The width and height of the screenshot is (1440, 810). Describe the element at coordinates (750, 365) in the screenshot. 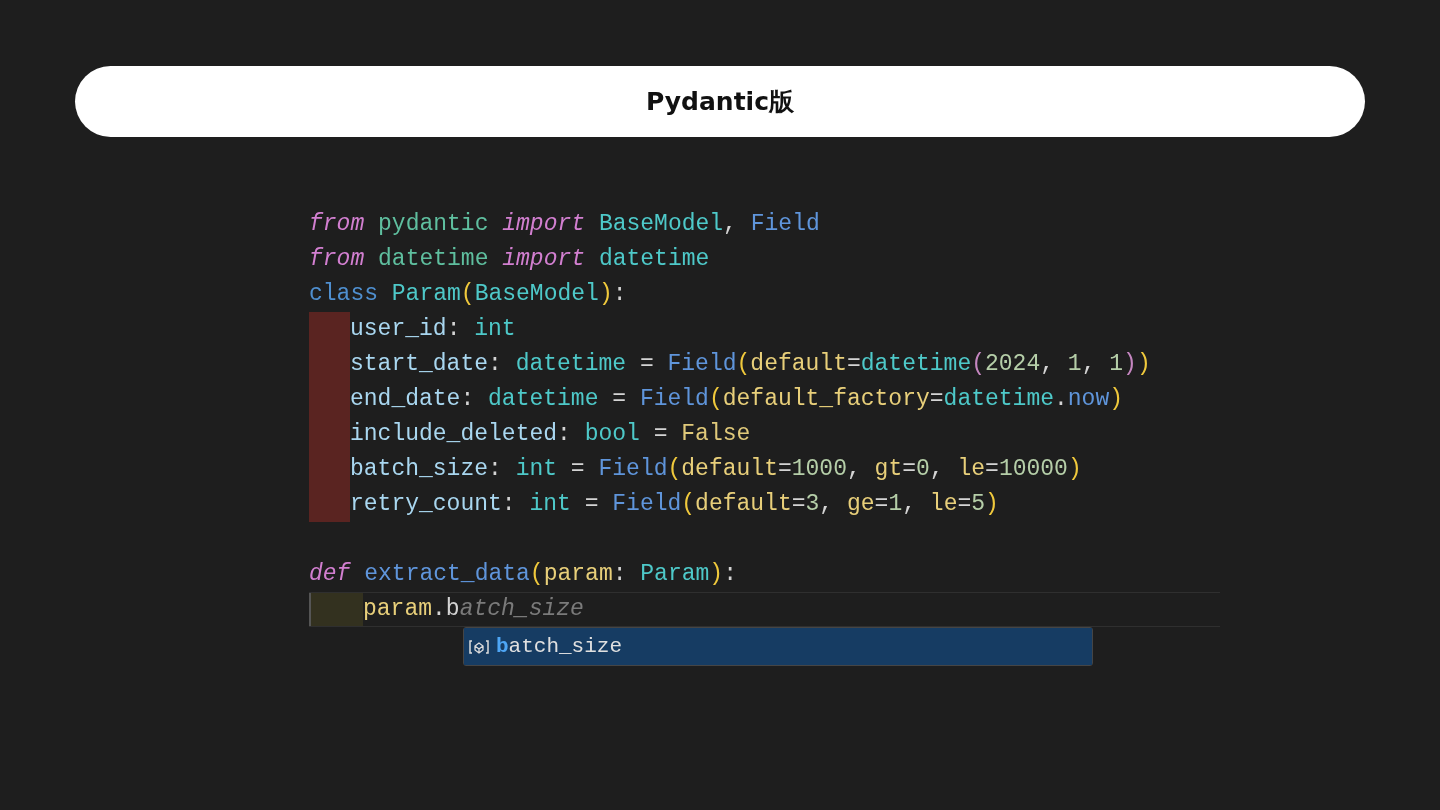

I see `code-line: start_date: datetime = Field(default=datetime(2024, 1, 1))` at that location.